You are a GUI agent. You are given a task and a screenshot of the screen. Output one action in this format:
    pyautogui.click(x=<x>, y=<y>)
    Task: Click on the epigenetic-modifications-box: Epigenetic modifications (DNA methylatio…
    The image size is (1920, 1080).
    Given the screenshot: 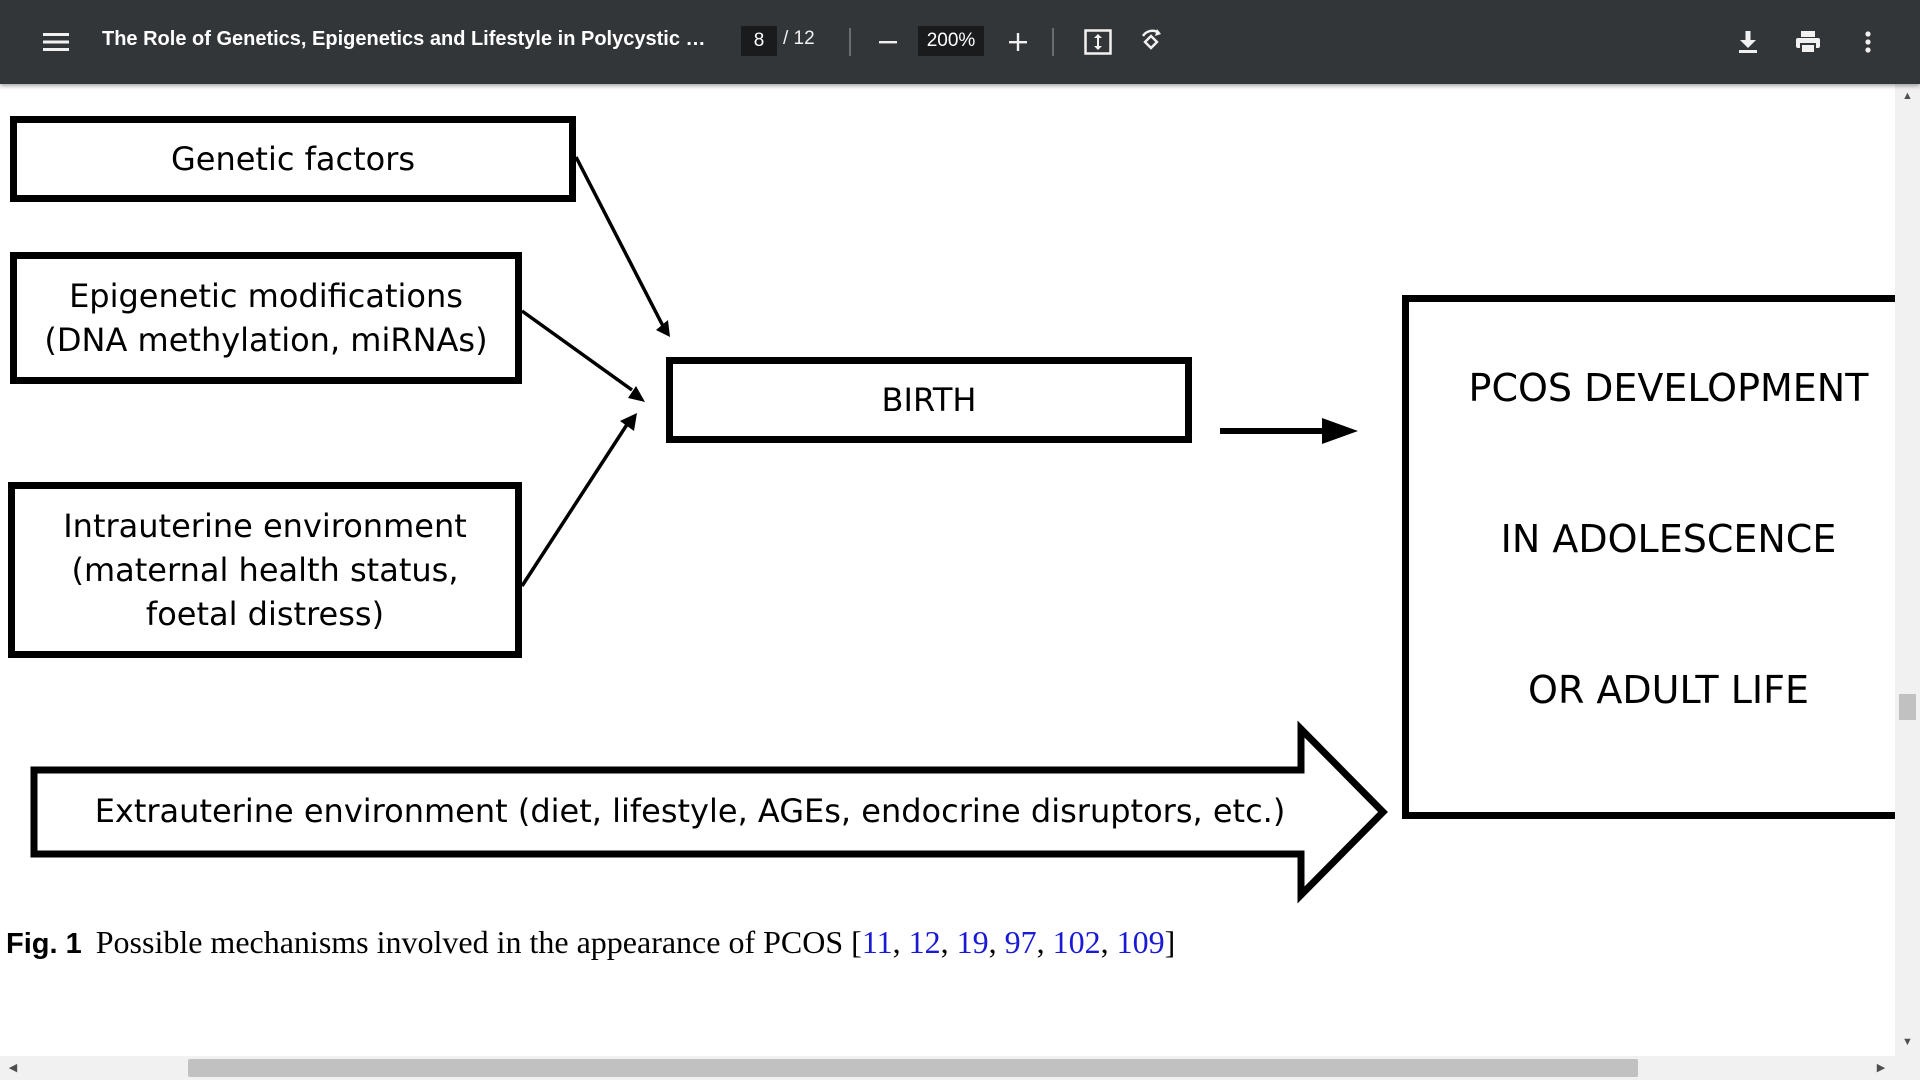 What is the action you would take?
    pyautogui.click(x=266, y=318)
    